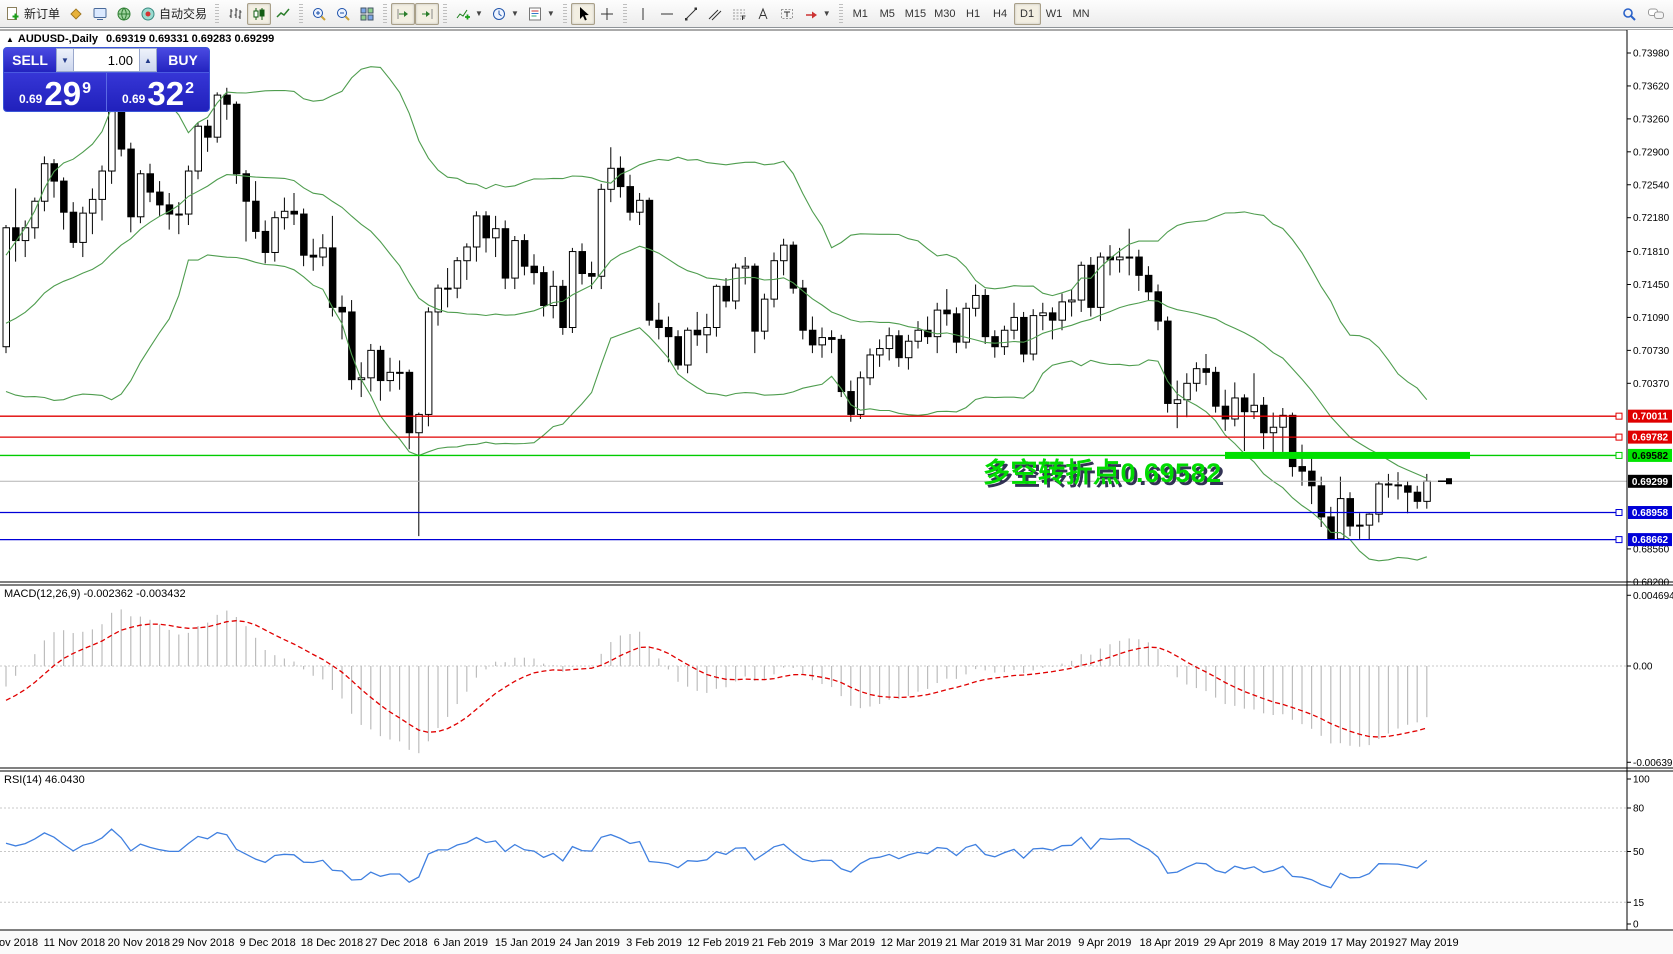 The image size is (1673, 954). Describe the element at coordinates (498, 13) in the screenshot. I see `clock-icon` at that location.